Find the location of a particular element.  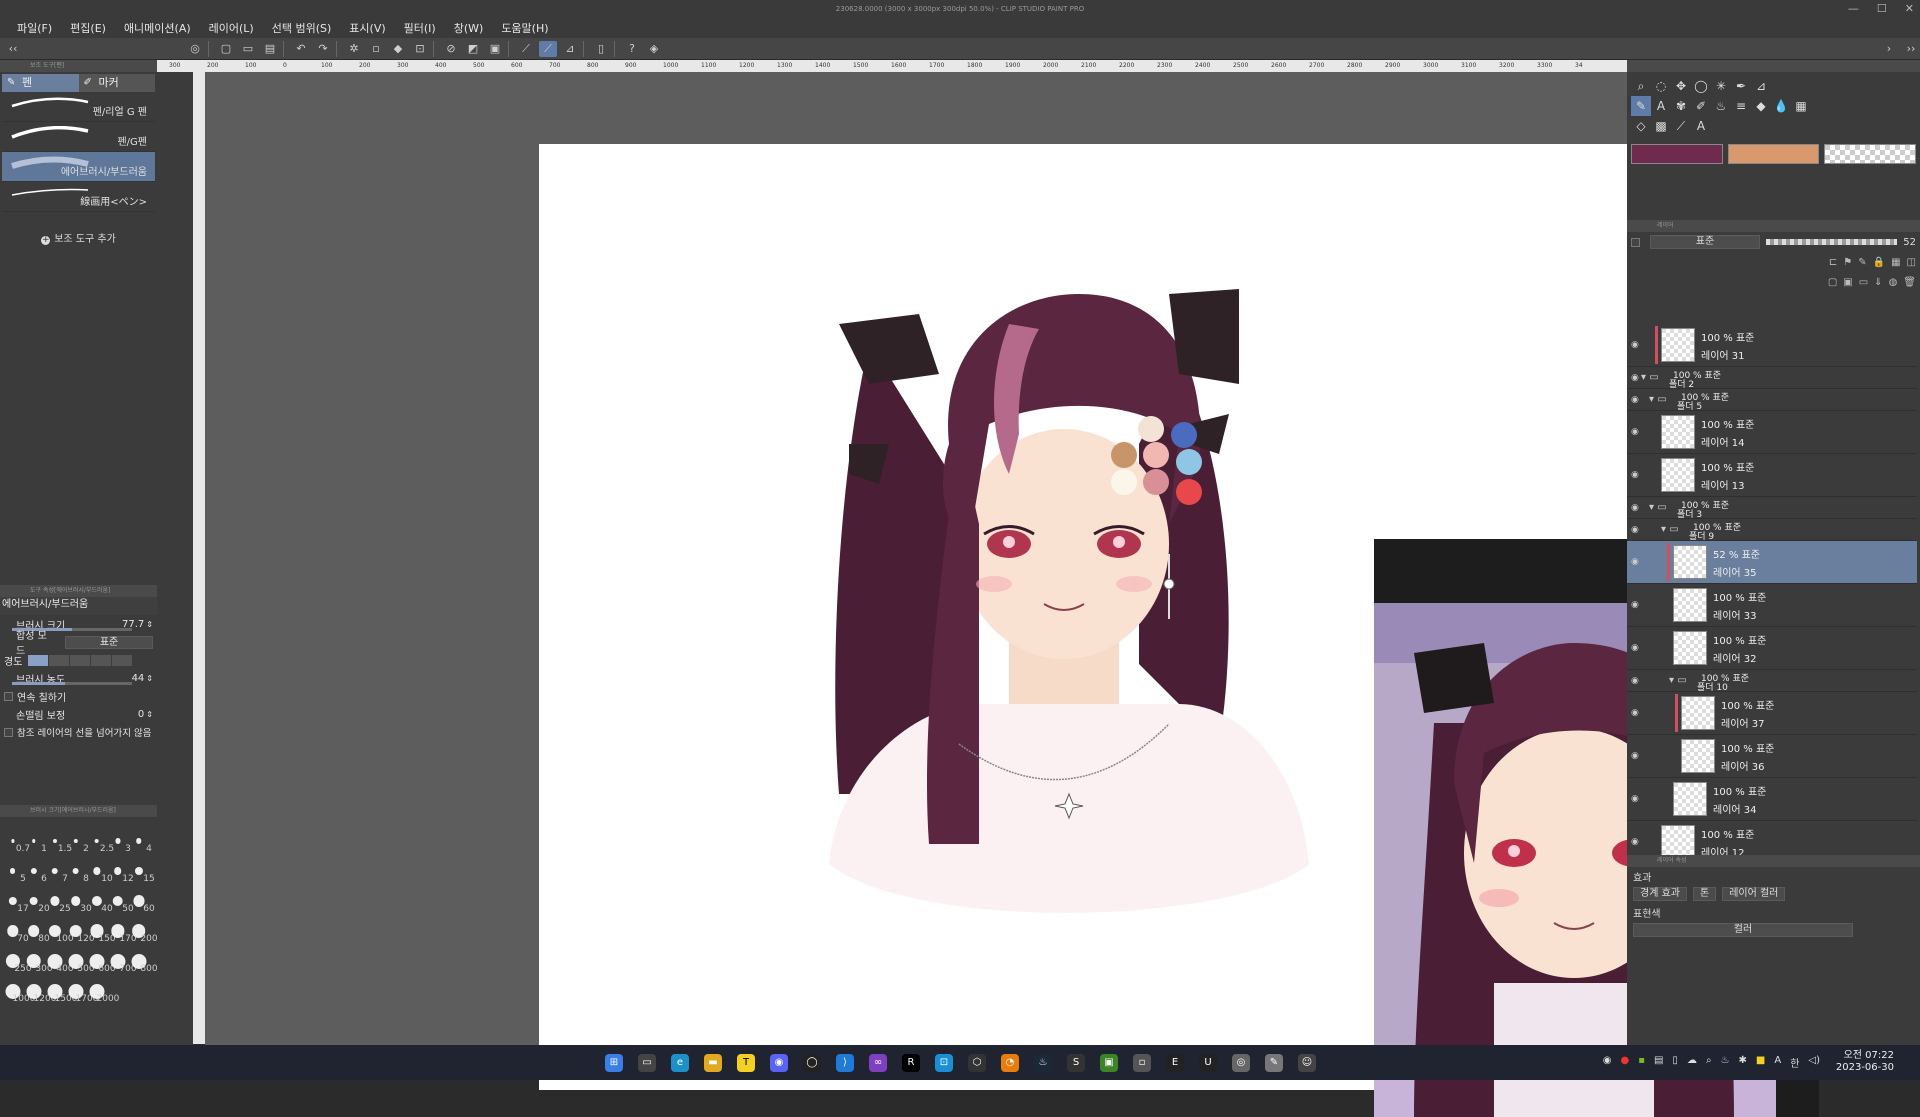

brush-size-preset: 4 is located at coordinates (140, 841).